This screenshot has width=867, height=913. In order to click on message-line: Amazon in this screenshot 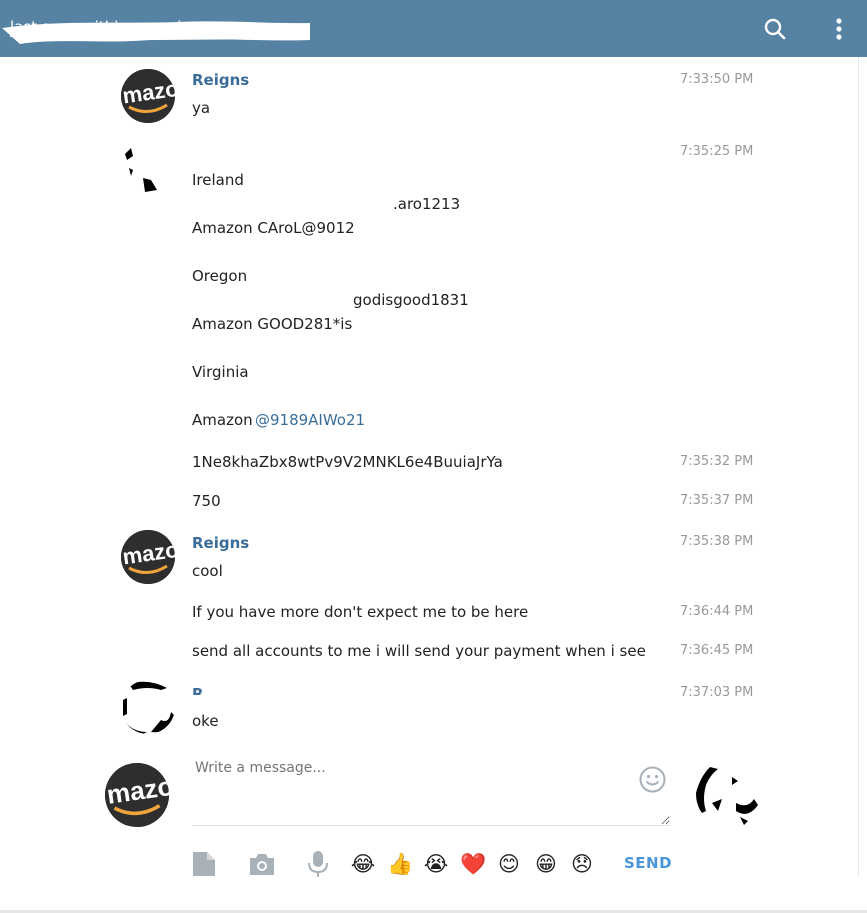, I will do `click(222, 420)`.